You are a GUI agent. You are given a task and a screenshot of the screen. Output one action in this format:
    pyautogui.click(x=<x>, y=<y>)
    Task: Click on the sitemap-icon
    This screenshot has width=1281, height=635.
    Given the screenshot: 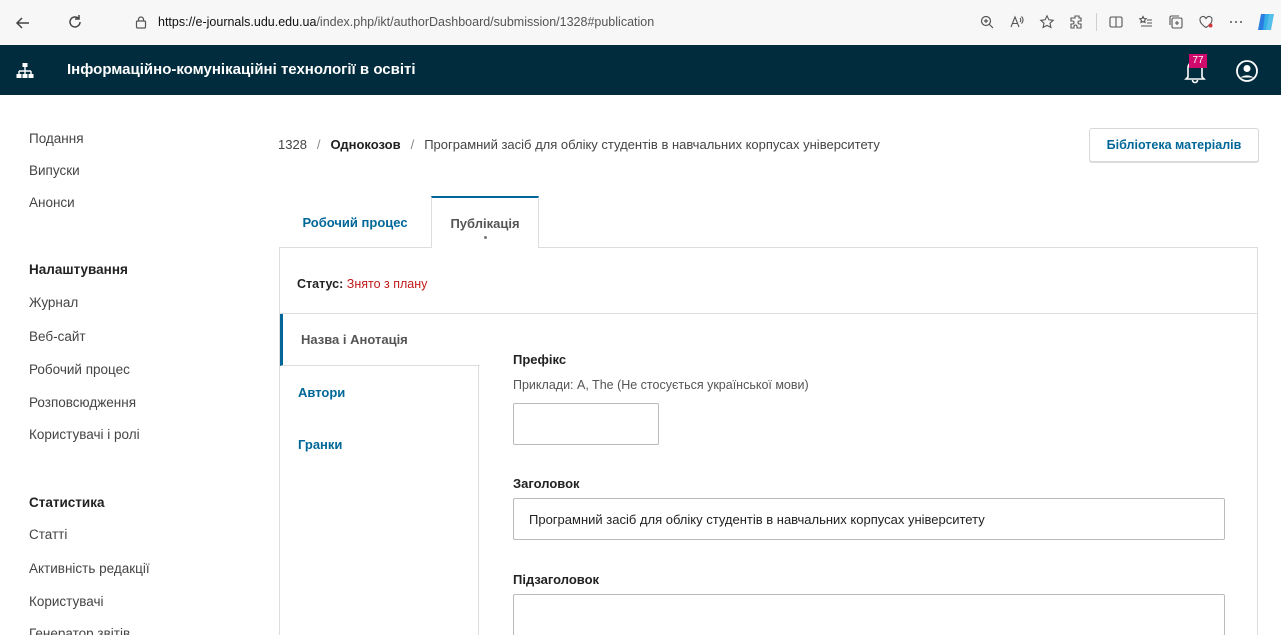 What is the action you would take?
    pyautogui.click(x=25, y=71)
    